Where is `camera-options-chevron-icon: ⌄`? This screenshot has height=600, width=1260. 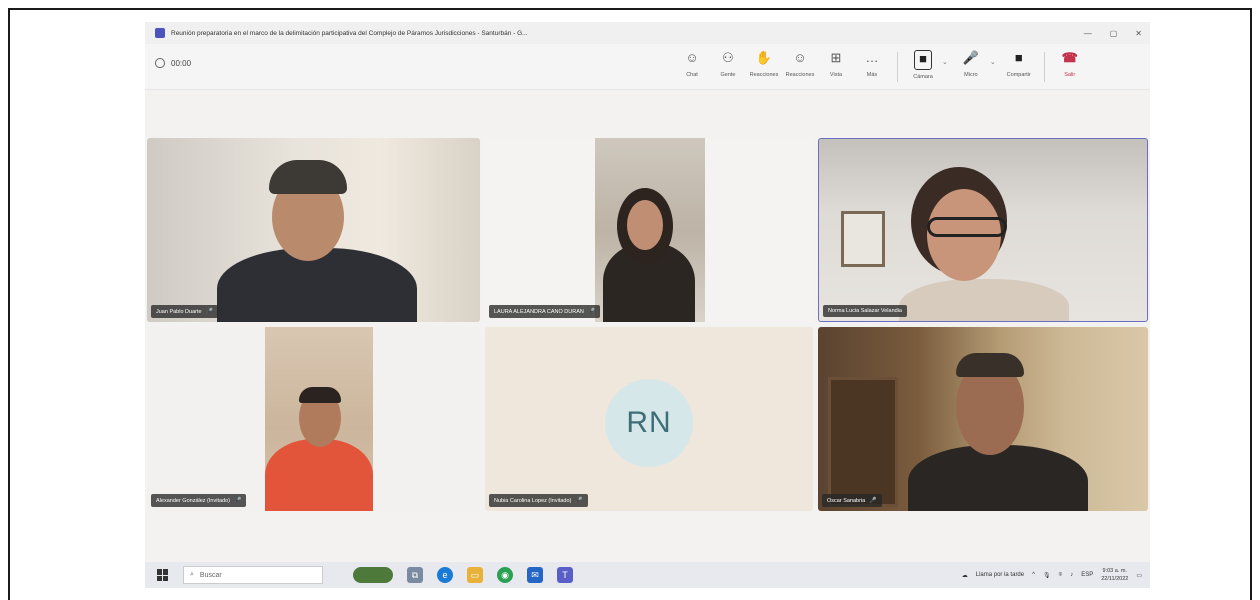 camera-options-chevron-icon: ⌄ is located at coordinates (945, 62).